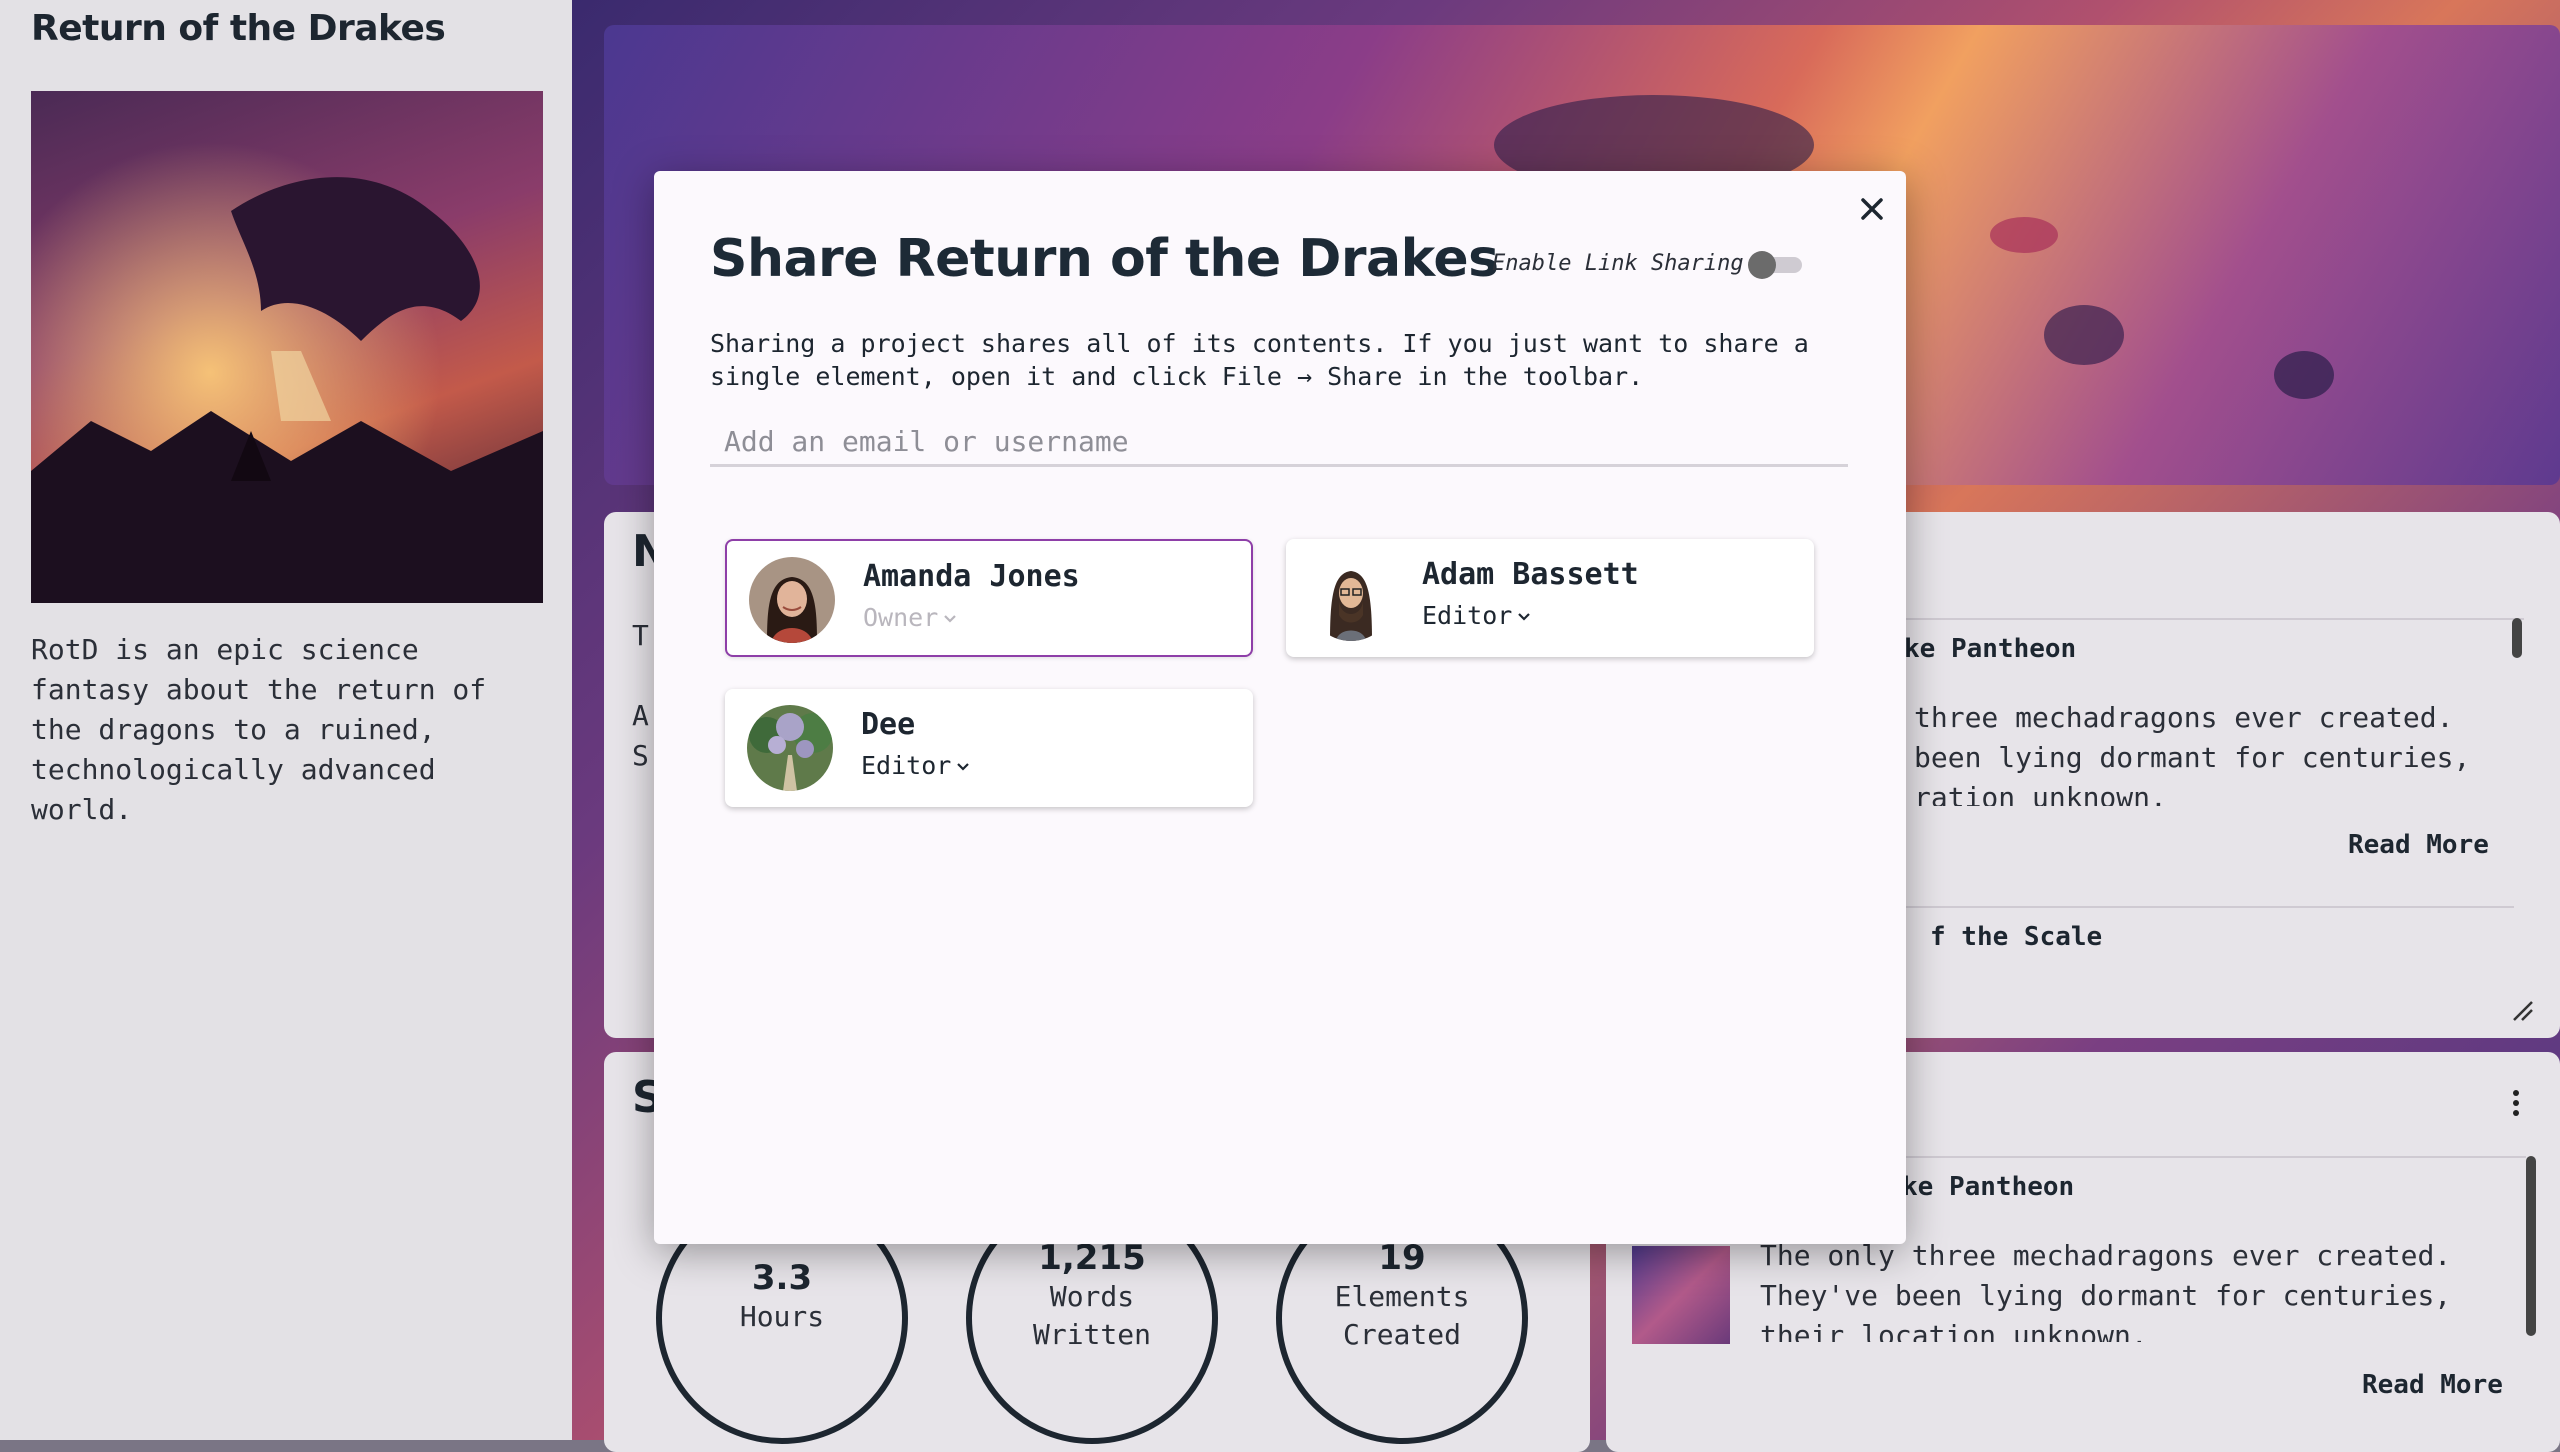  Describe the element at coordinates (1530, 574) in the screenshot. I see `collaborator-name: Adam Bassett` at that location.